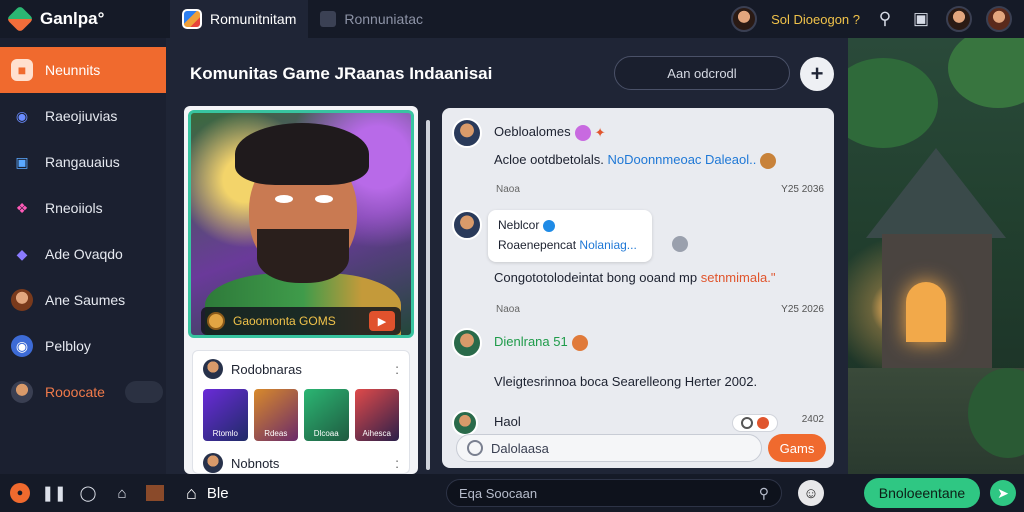 The image size is (1024, 512). Describe the element at coordinates (22, 70) in the screenshot. I see `home-icon: ■` at that location.